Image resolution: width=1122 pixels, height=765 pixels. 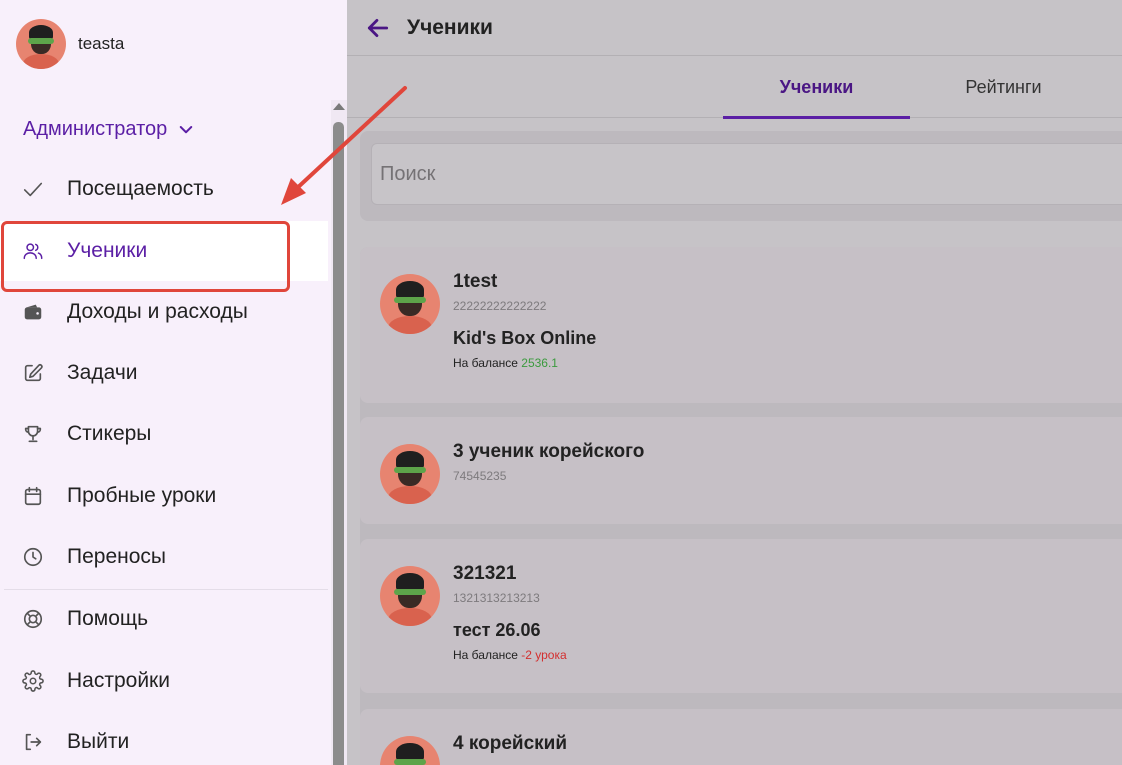 I want to click on trophy-icon, so click(x=33, y=434).